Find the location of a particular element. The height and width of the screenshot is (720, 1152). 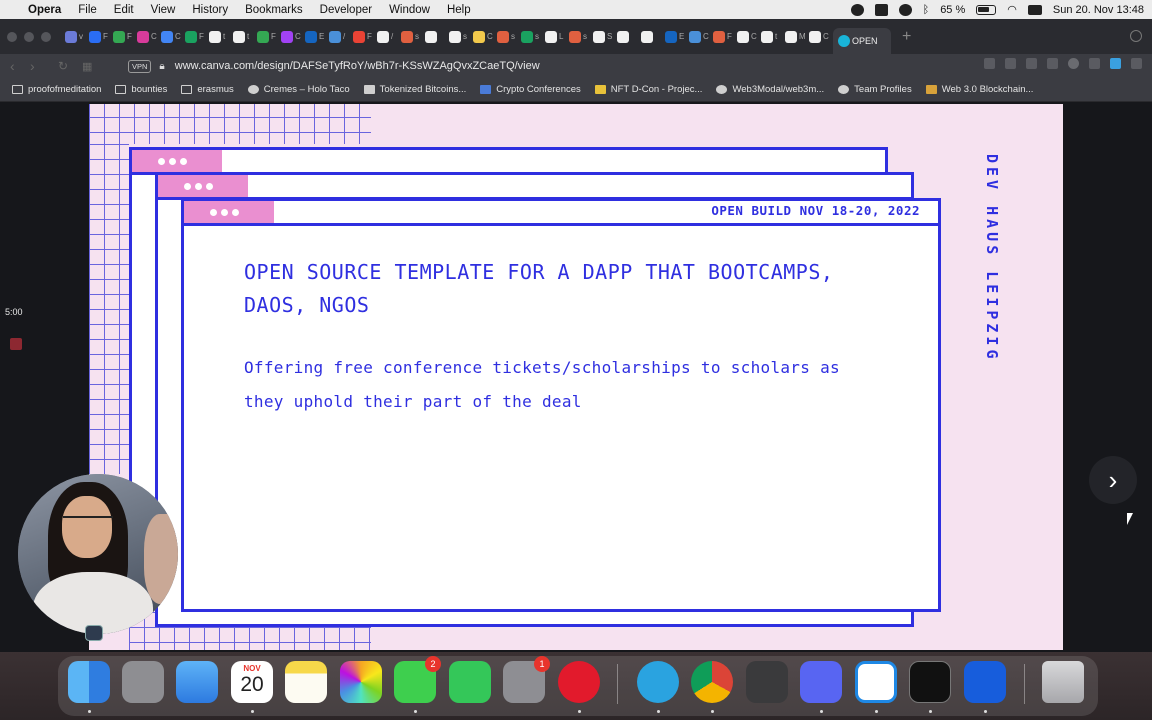

control-center-icon is located at coordinates (1034, 9).